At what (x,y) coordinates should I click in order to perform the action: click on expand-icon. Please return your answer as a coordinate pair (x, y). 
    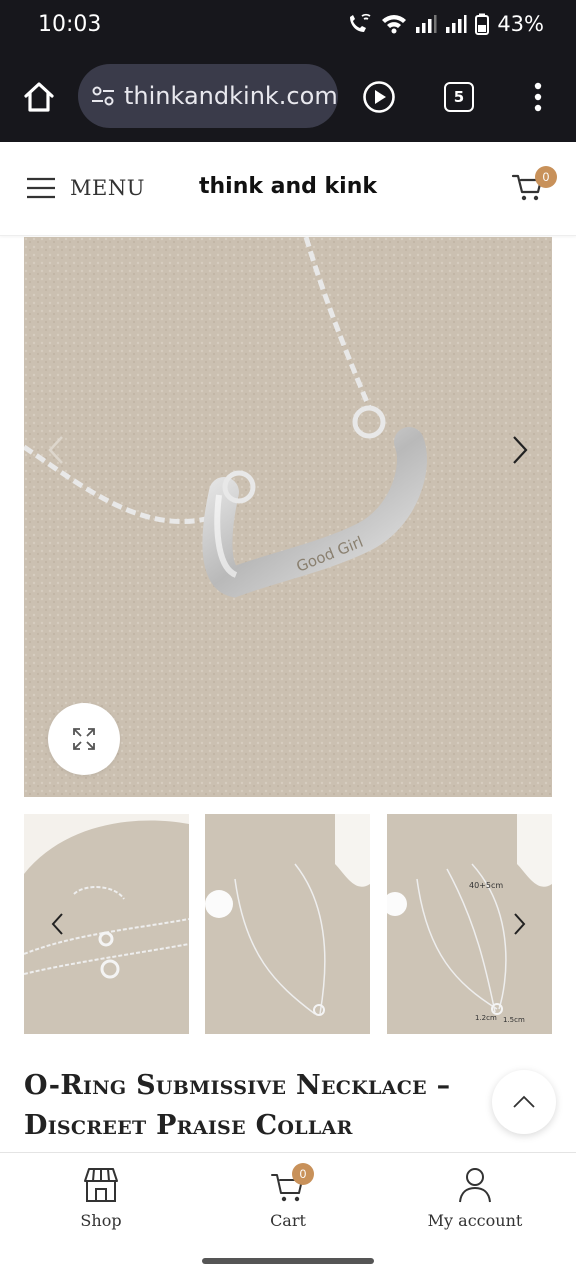
    Looking at the image, I should click on (84, 739).